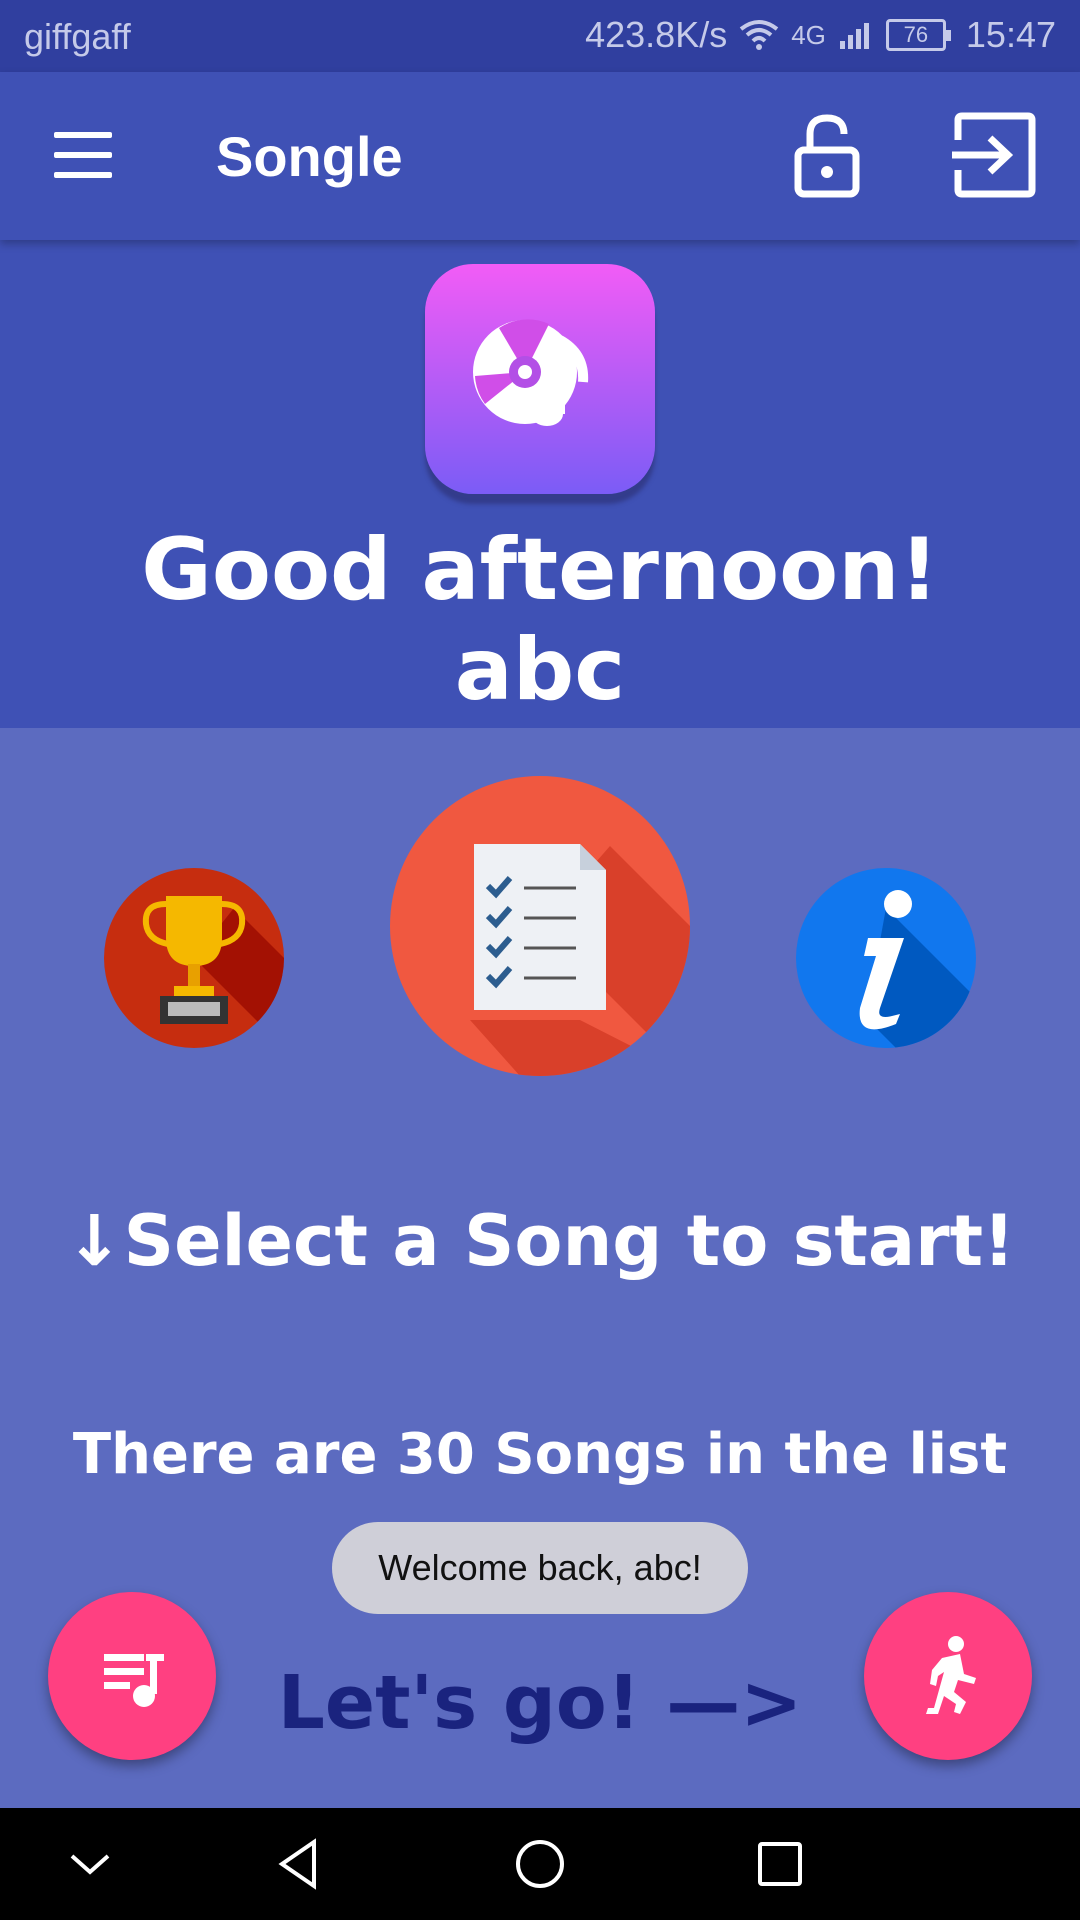 Image resolution: width=1080 pixels, height=1920 pixels. What do you see at coordinates (213, 972) in the screenshot?
I see `trophy-icon` at bounding box center [213, 972].